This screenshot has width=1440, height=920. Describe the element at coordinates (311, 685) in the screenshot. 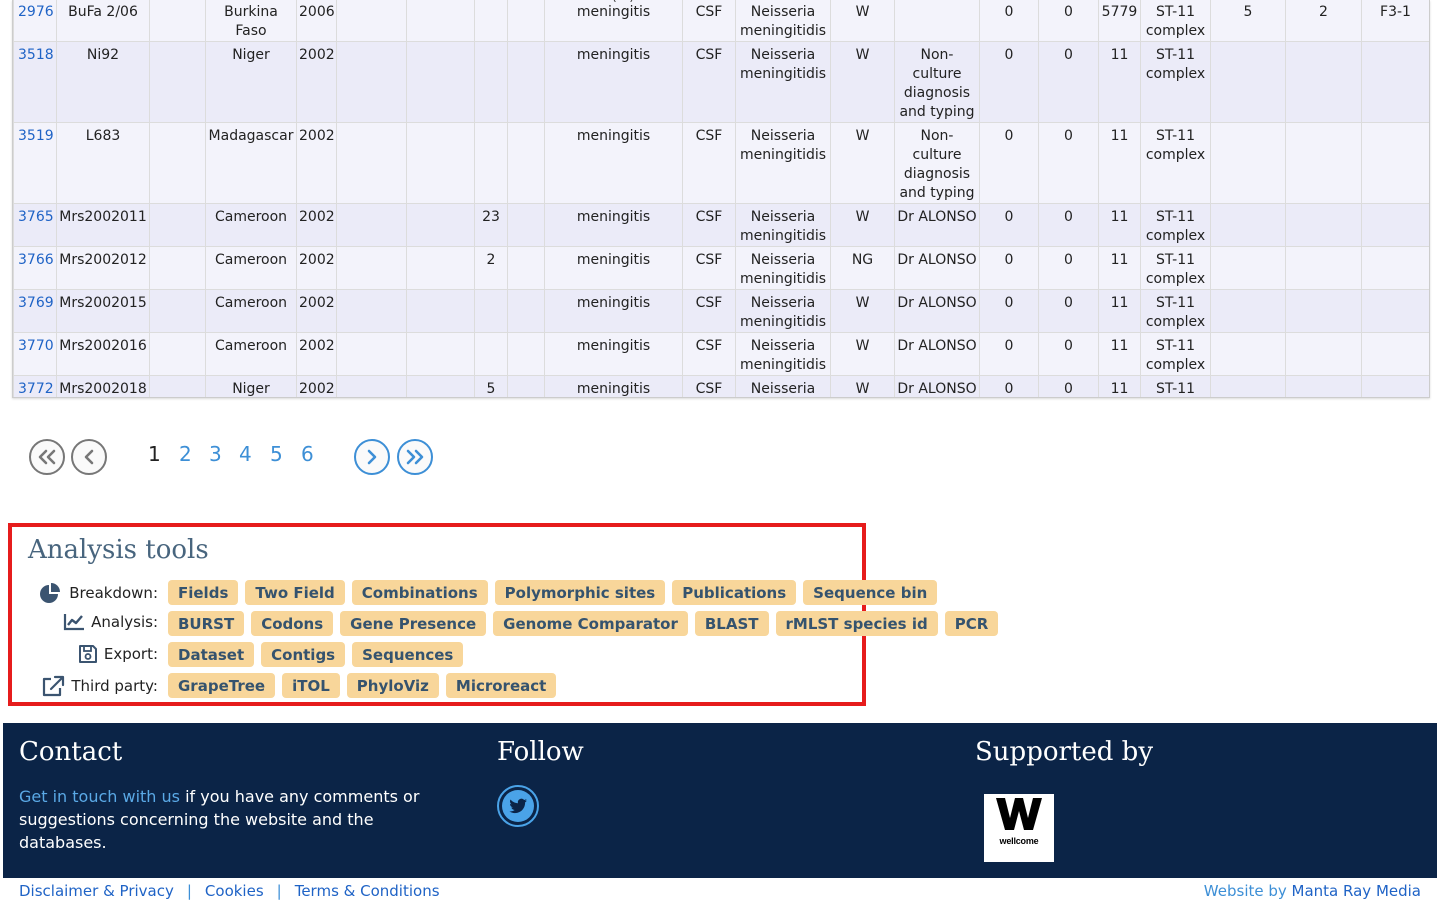

I see `itol-button: iTOL` at that location.